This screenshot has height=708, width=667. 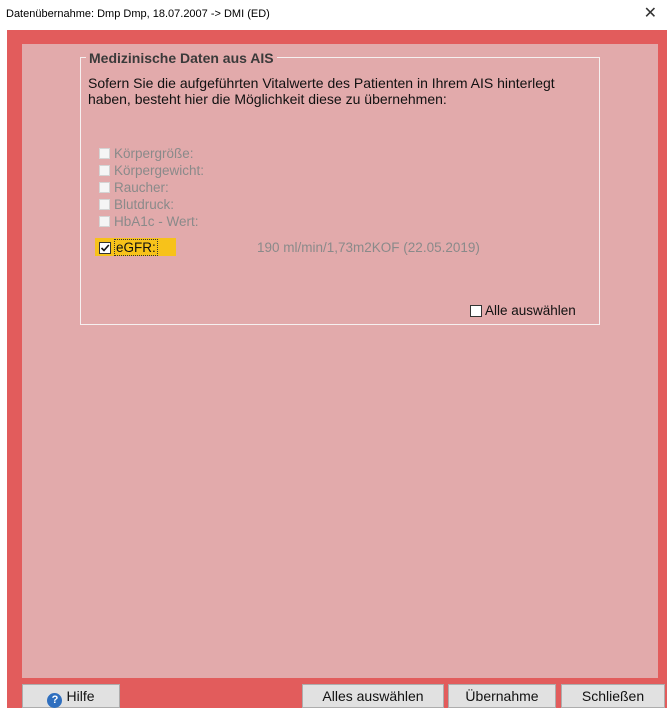 I want to click on egfr-value: 190 ml/min/1,73m2KOF (22.05.2019), so click(x=368, y=247).